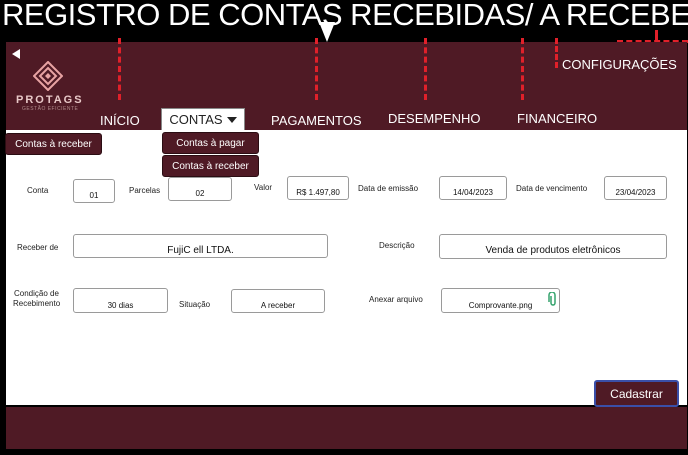  I want to click on logo-name: PROTAGS, so click(50, 100).